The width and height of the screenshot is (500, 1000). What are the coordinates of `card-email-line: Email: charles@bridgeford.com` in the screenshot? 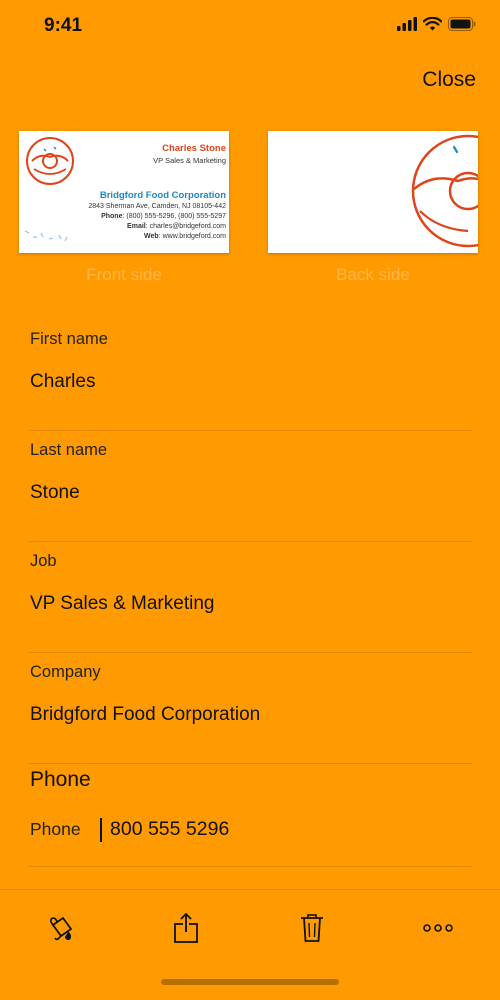 It's located at (176, 226).